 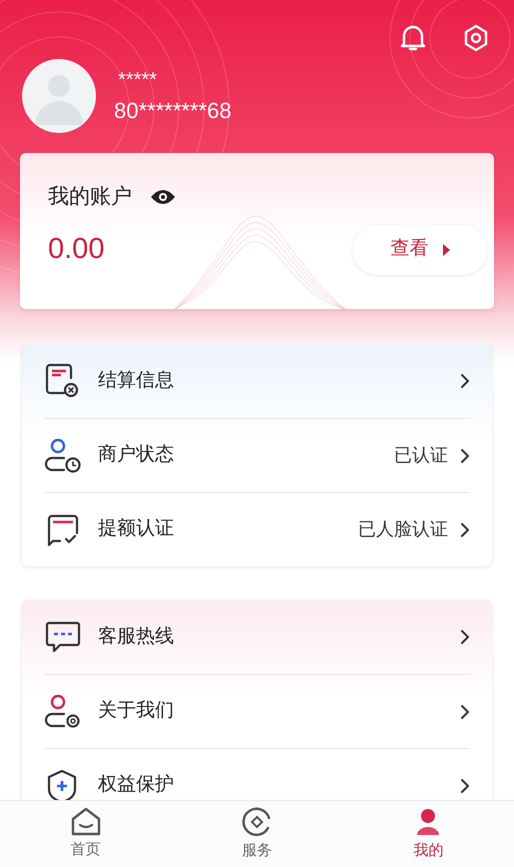 What do you see at coordinates (136, 785) in the screenshot?
I see `menu-label: 权益保护` at bounding box center [136, 785].